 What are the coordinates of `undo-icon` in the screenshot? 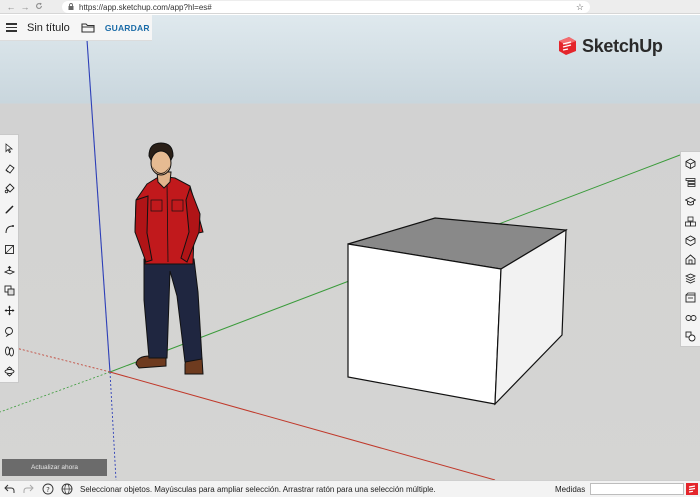 It's located at (9, 489).